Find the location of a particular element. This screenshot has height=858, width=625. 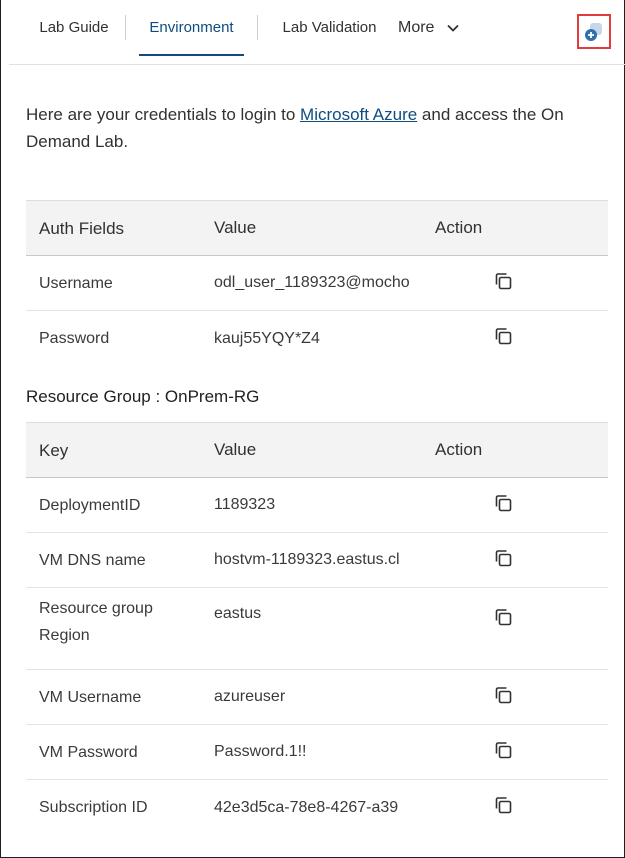

add-window-icon is located at coordinates (593, 31).